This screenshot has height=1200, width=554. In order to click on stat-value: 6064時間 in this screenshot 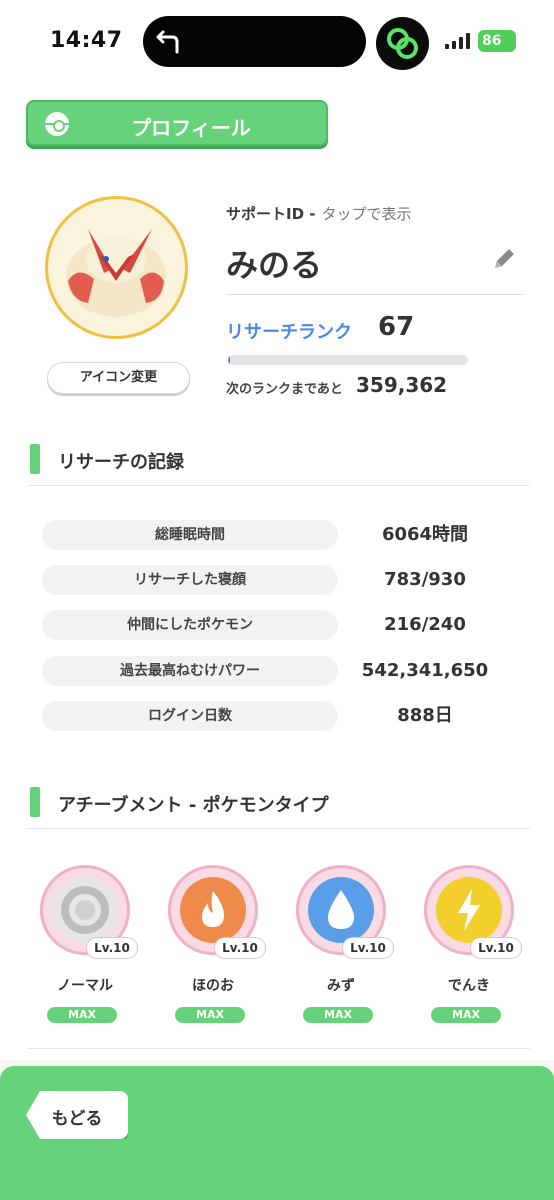, I will do `click(425, 534)`.